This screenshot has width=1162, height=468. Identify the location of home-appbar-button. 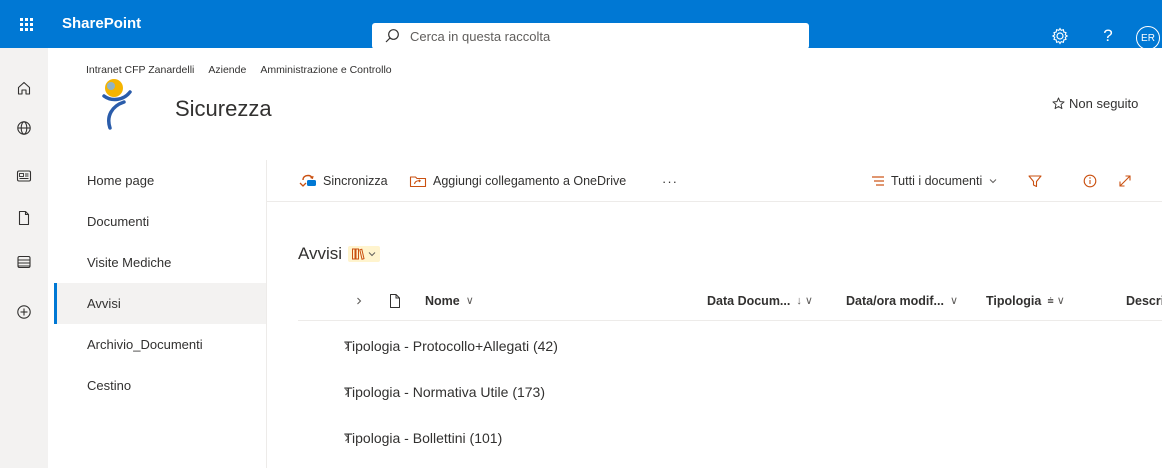
(24, 88).